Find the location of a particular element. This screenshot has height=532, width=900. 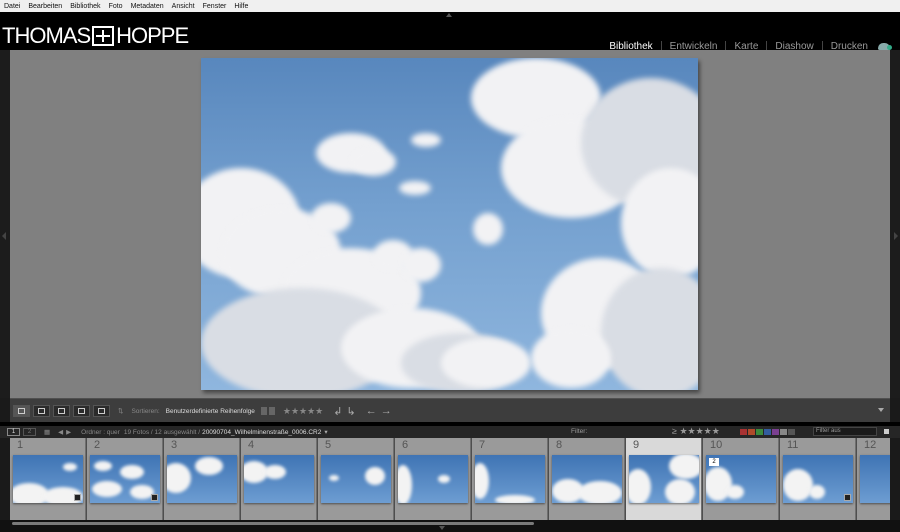

back-arrow-icon: ◀ is located at coordinates (60, 432).